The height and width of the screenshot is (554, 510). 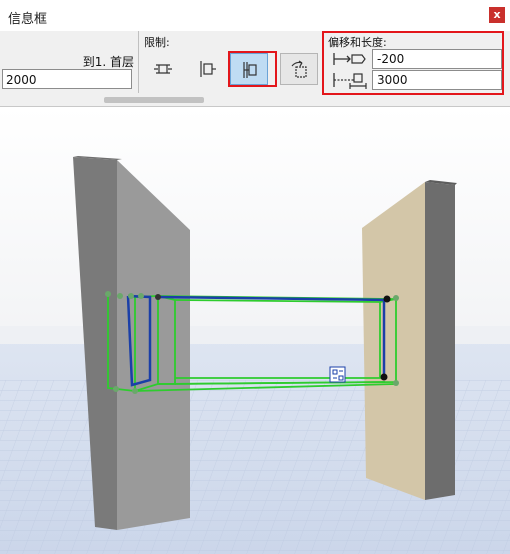 I want to click on right-wall, so click(x=409, y=340).